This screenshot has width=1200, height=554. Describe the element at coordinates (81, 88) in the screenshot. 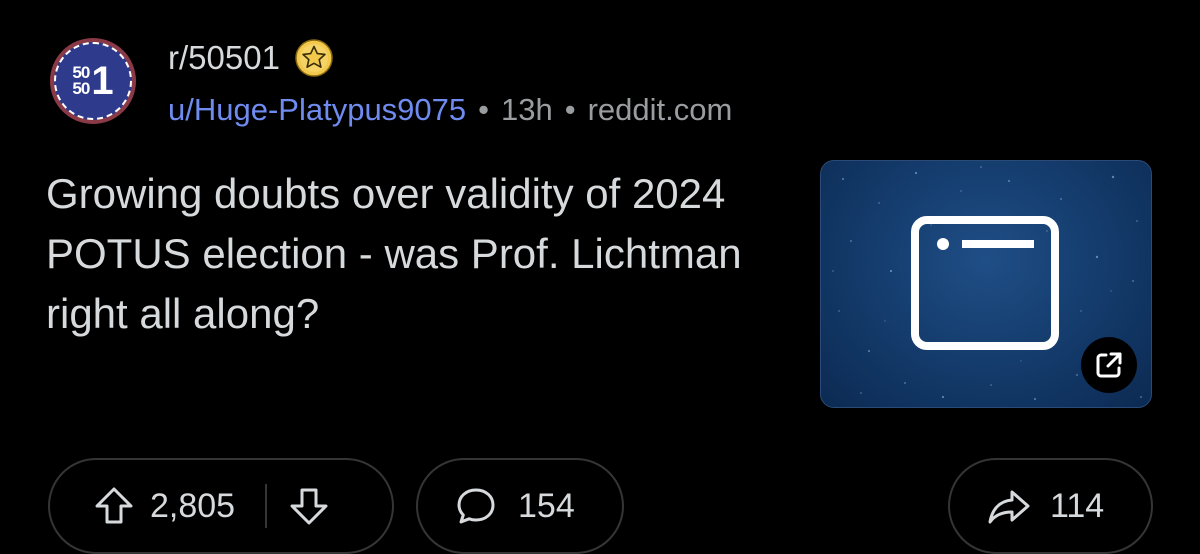

I see `avatar-text-bottom: 50` at that location.